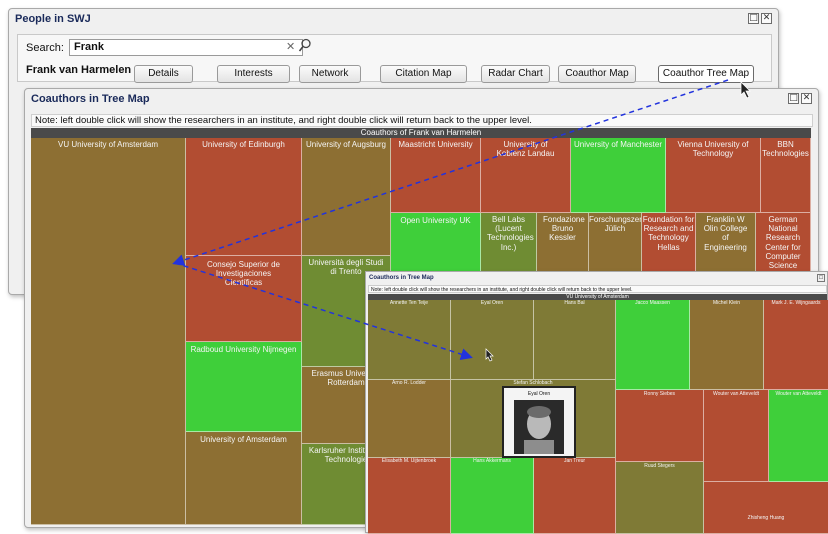 The image size is (828, 534). Describe the element at coordinates (653, 345) in the screenshot. I see `zoom-cell: Jacco Maassen` at that location.